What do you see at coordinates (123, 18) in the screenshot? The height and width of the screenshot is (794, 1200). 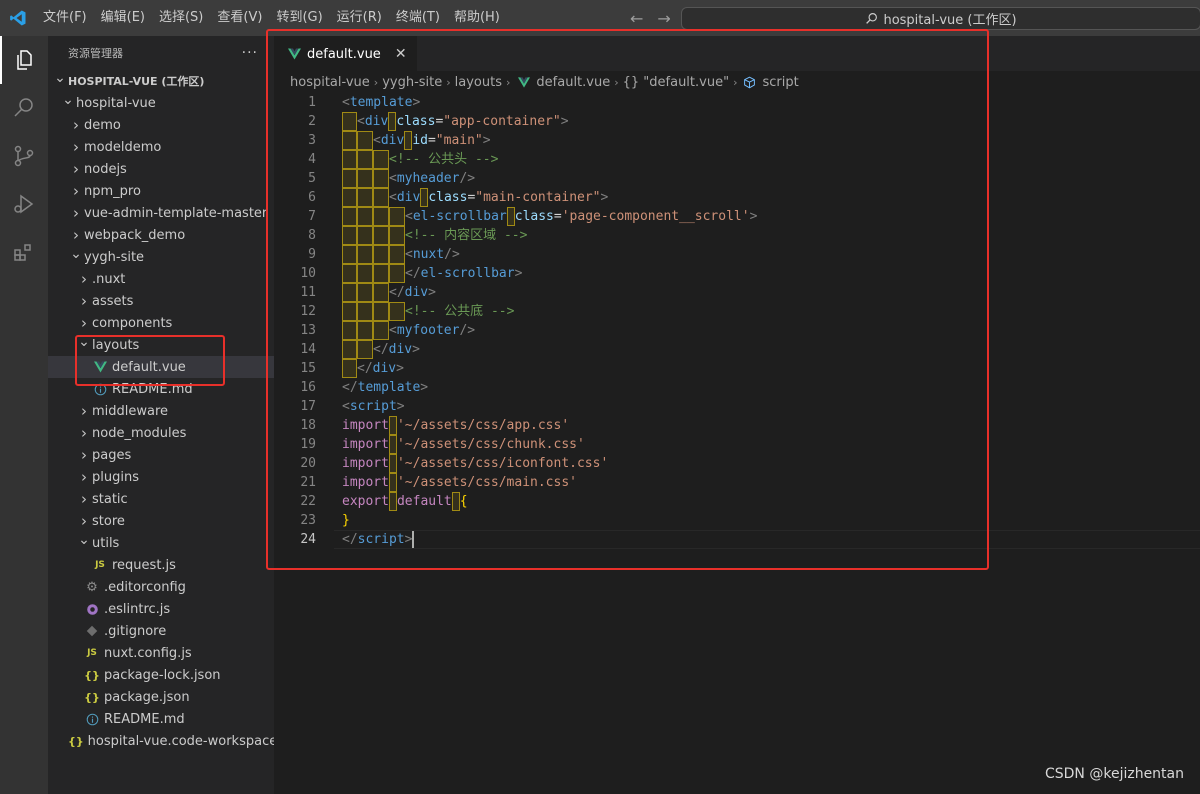 I see `menu-item: 编辑(E)` at bounding box center [123, 18].